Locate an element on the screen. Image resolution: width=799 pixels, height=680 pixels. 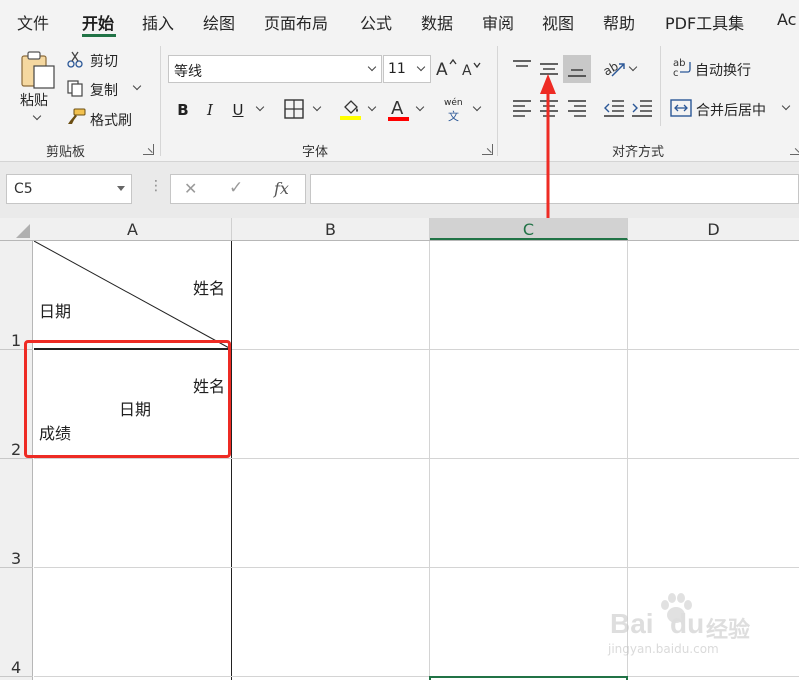
tab-acrobat: Ac is located at coordinates (786, 19).